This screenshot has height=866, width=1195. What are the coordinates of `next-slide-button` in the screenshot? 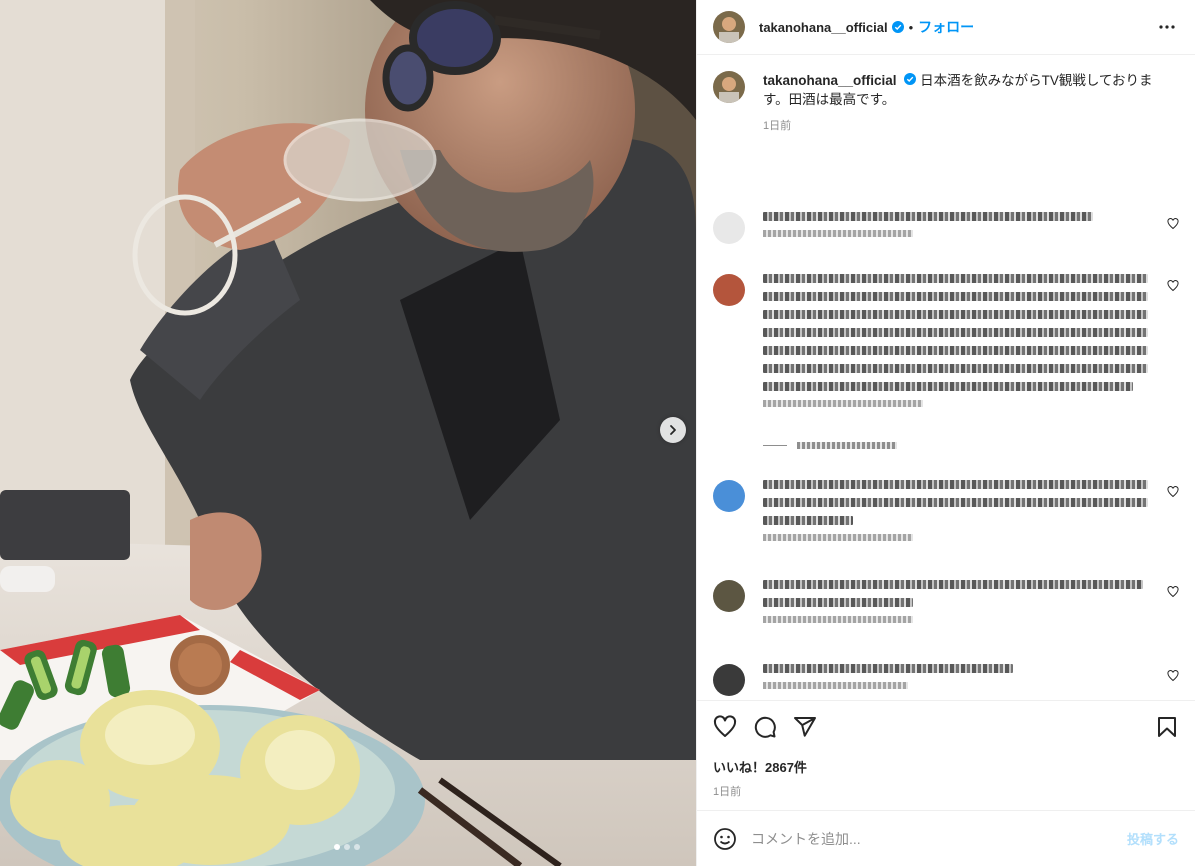 It's located at (673, 430).